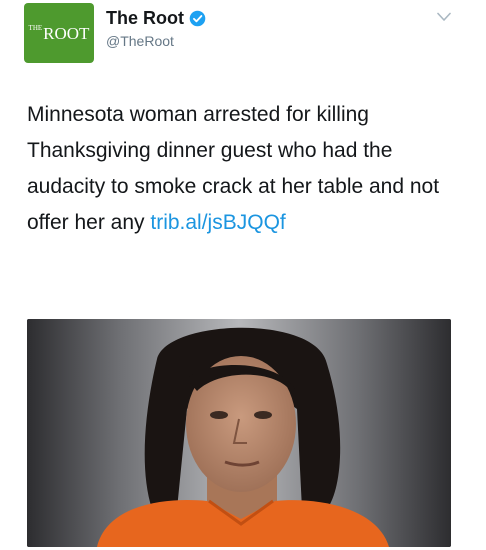  What do you see at coordinates (197, 18) in the screenshot?
I see `verified-badge-icon` at bounding box center [197, 18].